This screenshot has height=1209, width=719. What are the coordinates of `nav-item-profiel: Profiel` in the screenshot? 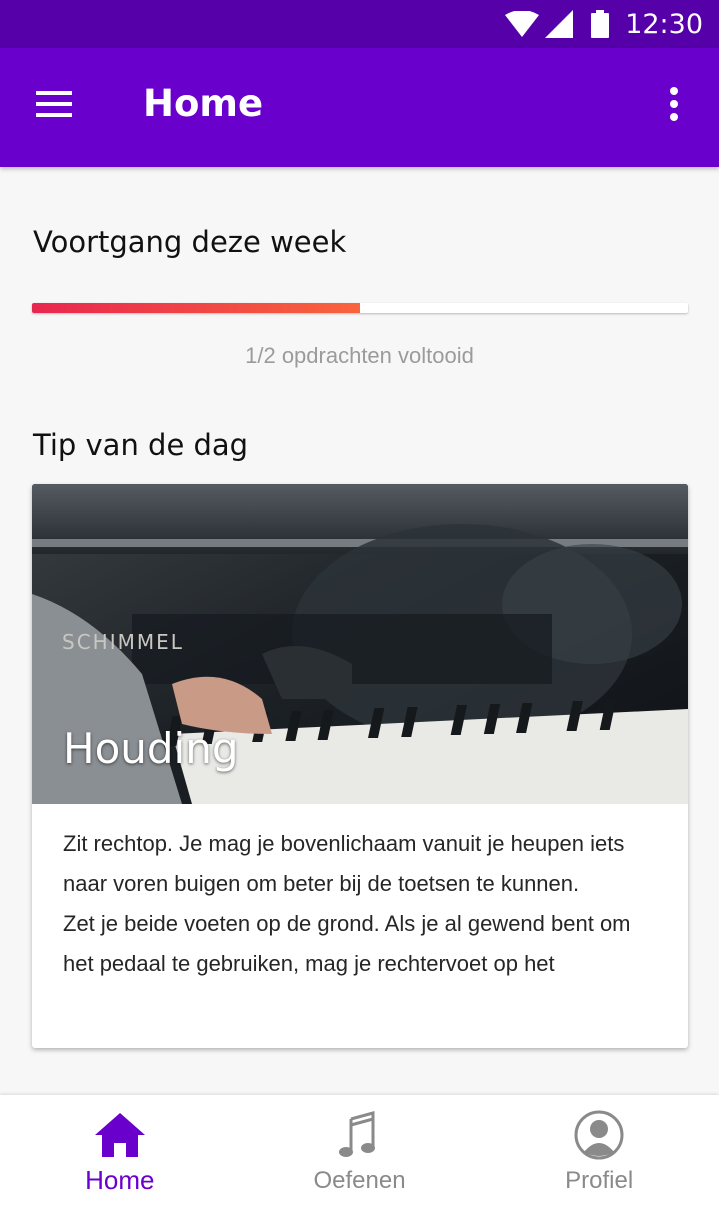 It's located at (599, 1152).